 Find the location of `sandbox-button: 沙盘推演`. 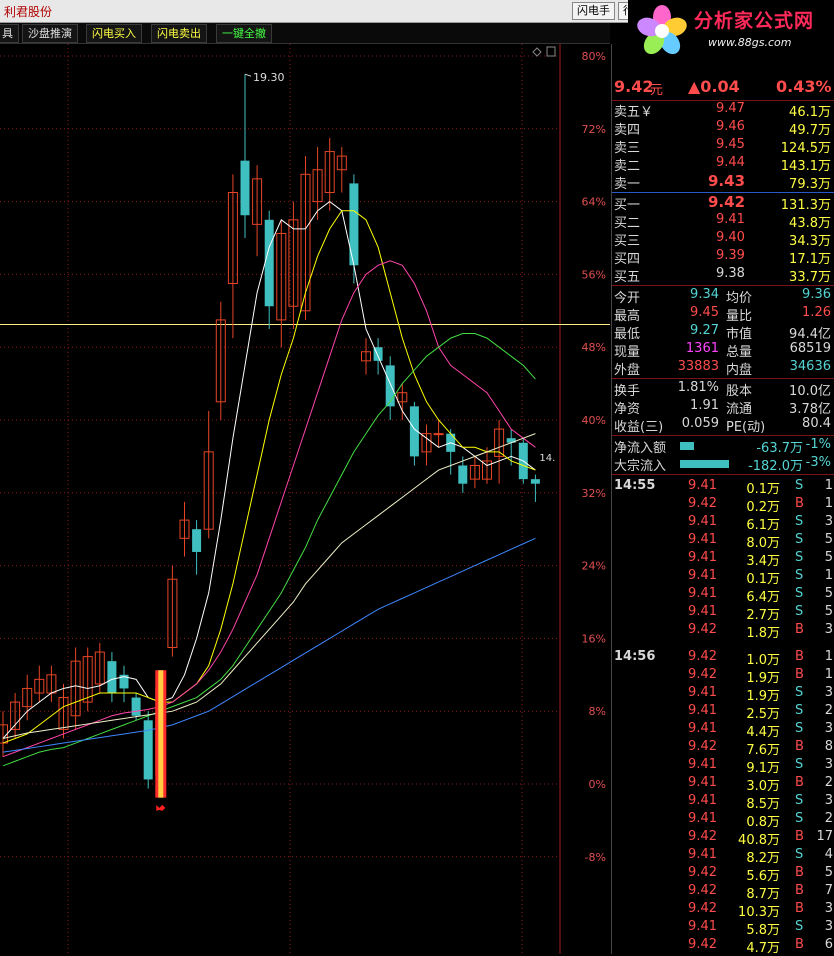

sandbox-button: 沙盘推演 is located at coordinates (50, 33).